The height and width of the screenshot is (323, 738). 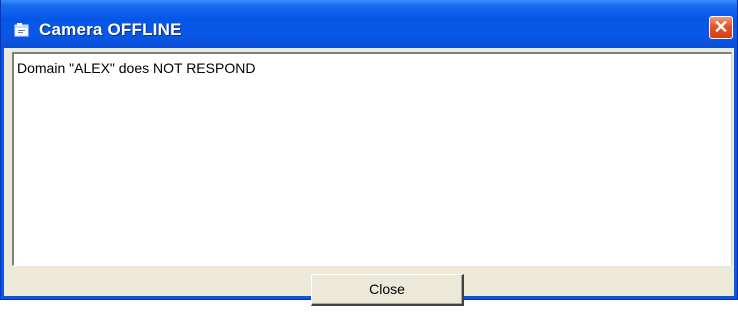 What do you see at coordinates (136, 68) in the screenshot?
I see `message-text: Domain "ALEX" does NOT RESPOND` at bounding box center [136, 68].